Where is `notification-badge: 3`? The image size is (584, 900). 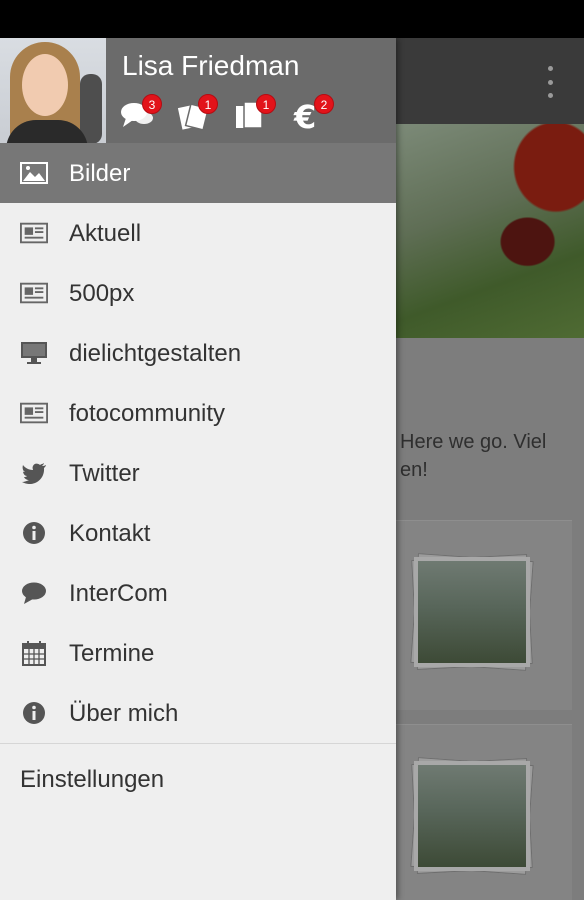 notification-badge: 3 is located at coordinates (152, 104).